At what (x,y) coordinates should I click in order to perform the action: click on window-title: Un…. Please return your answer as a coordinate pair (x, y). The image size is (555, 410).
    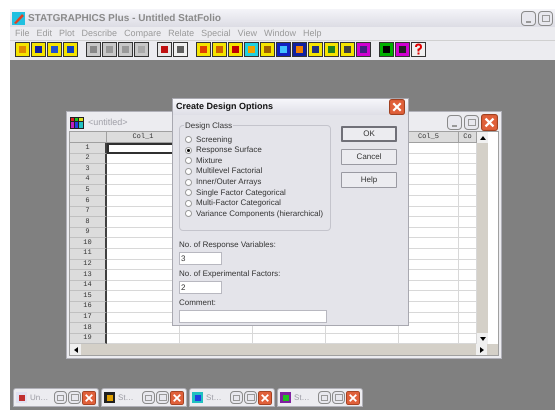
    Looking at the image, I should click on (39, 398).